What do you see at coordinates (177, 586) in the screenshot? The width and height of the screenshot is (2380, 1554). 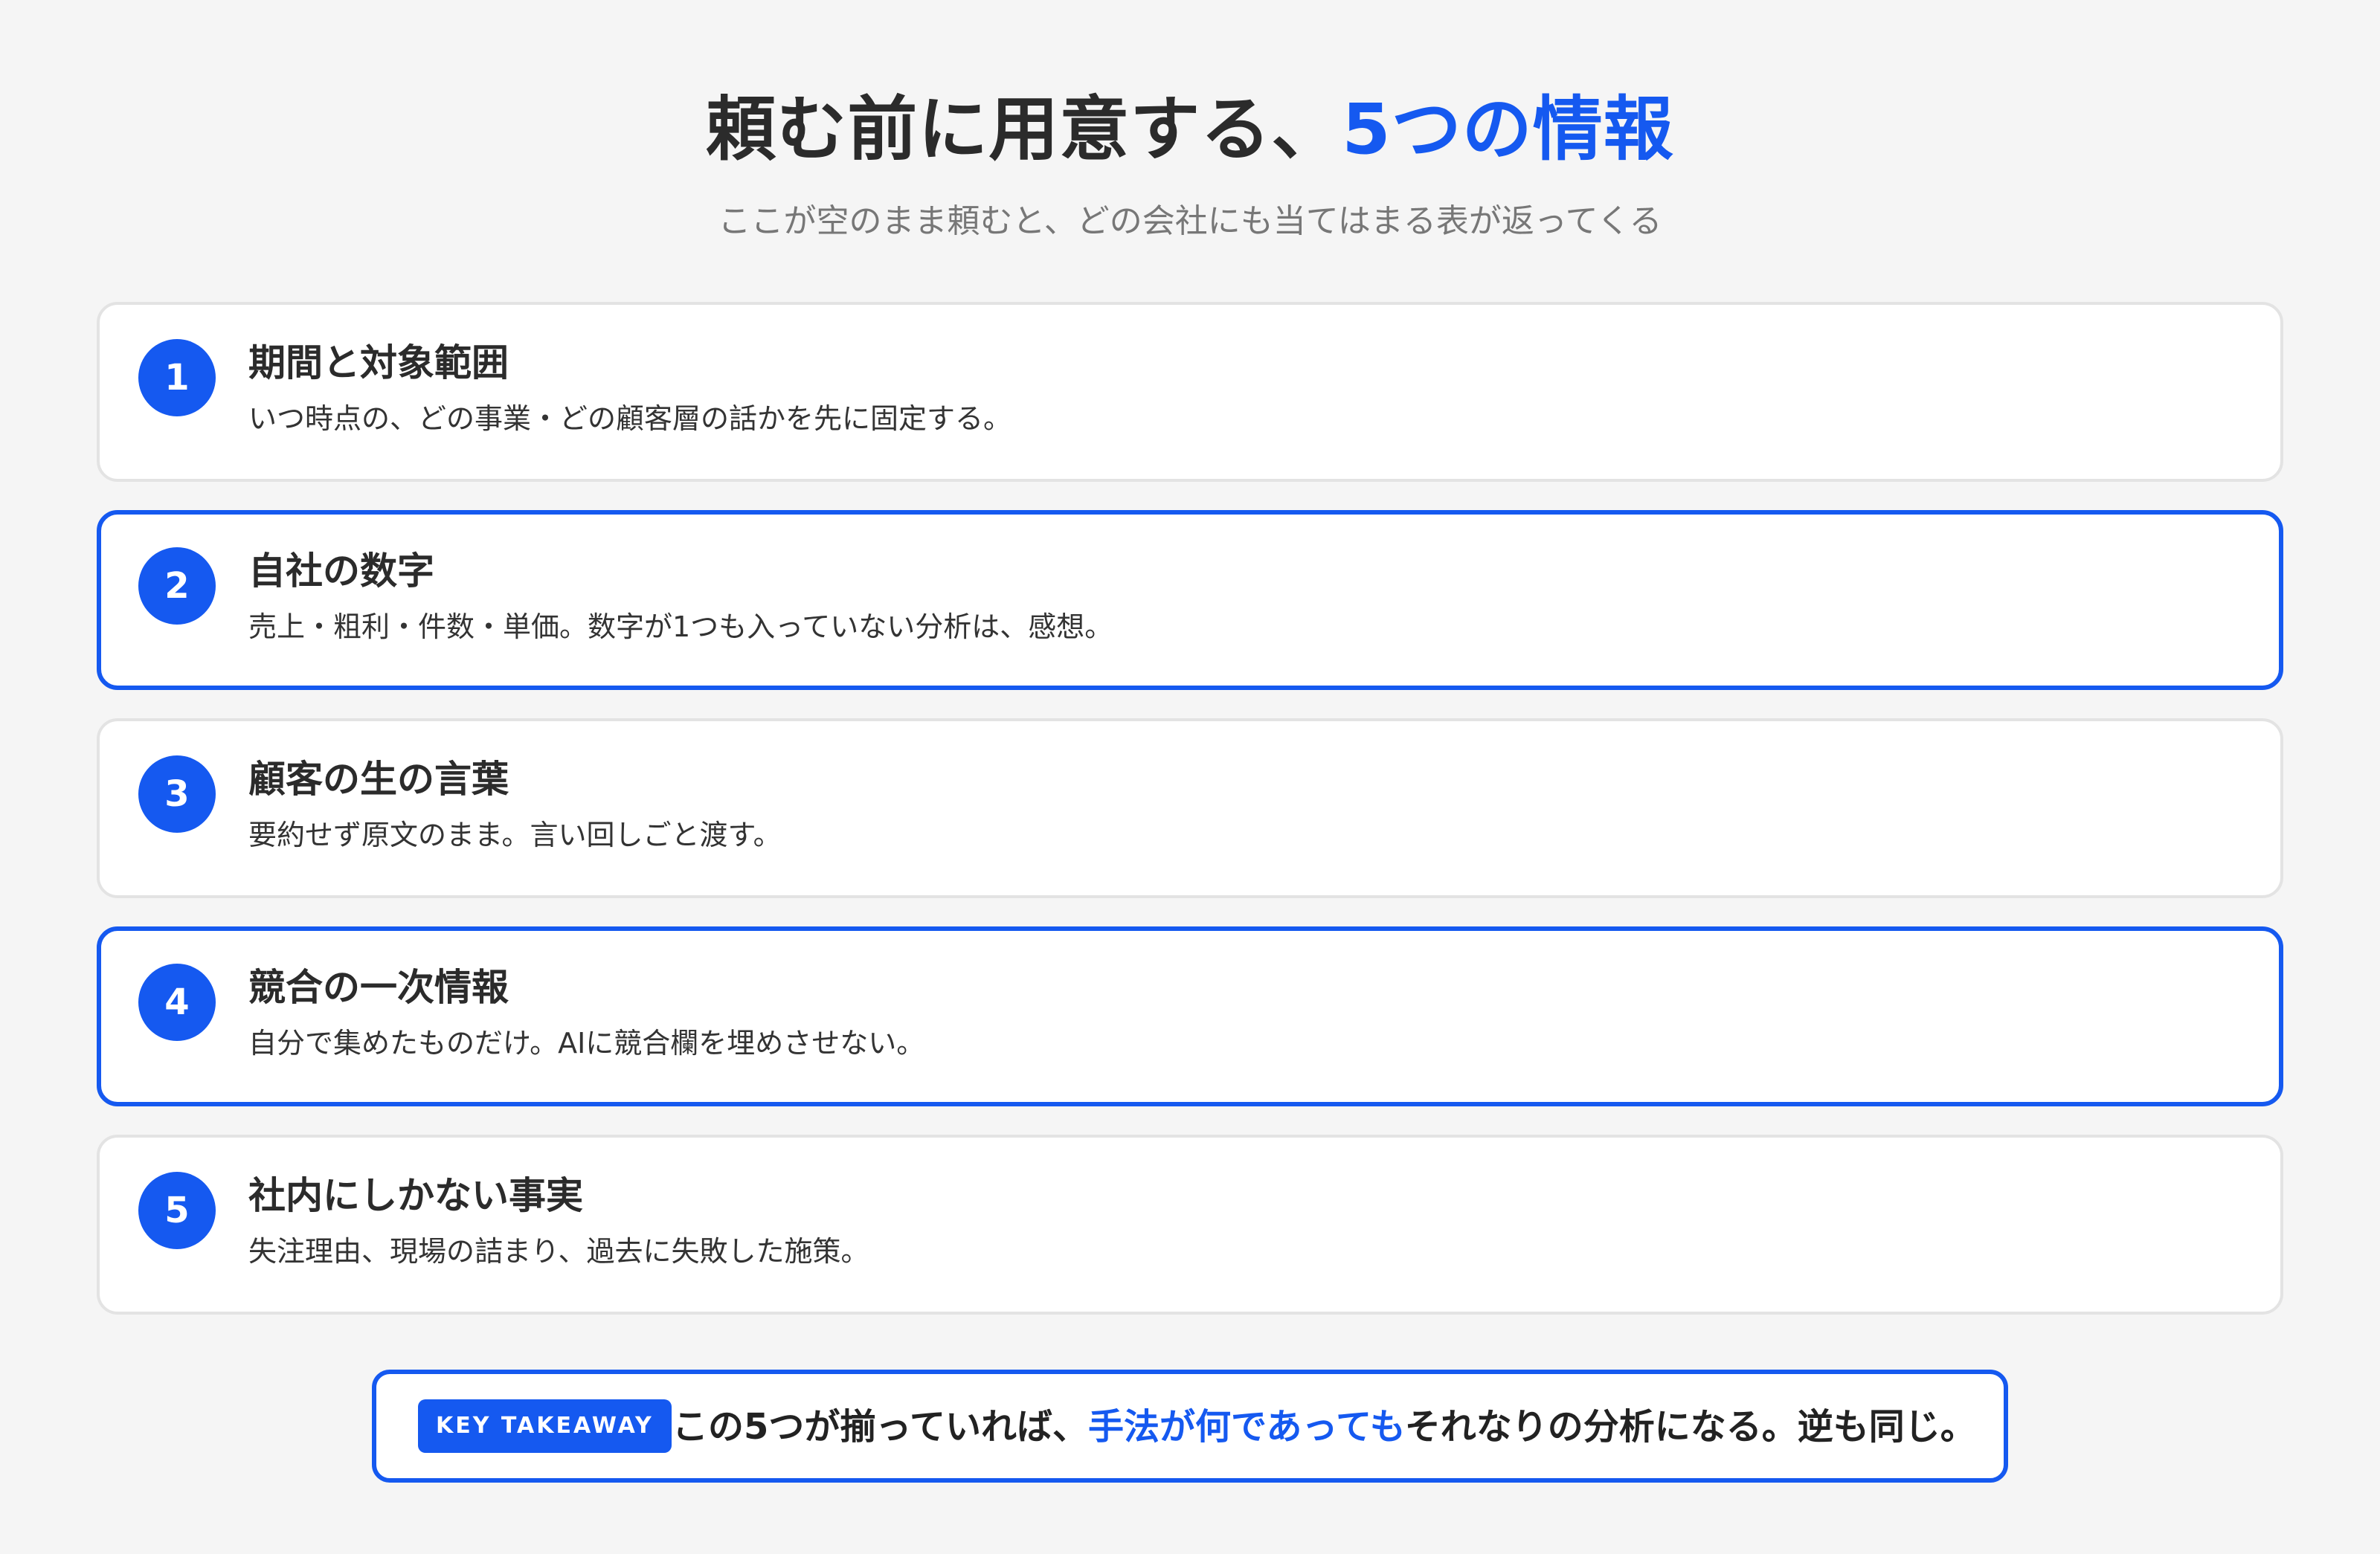 I see `number-badge: 2` at bounding box center [177, 586].